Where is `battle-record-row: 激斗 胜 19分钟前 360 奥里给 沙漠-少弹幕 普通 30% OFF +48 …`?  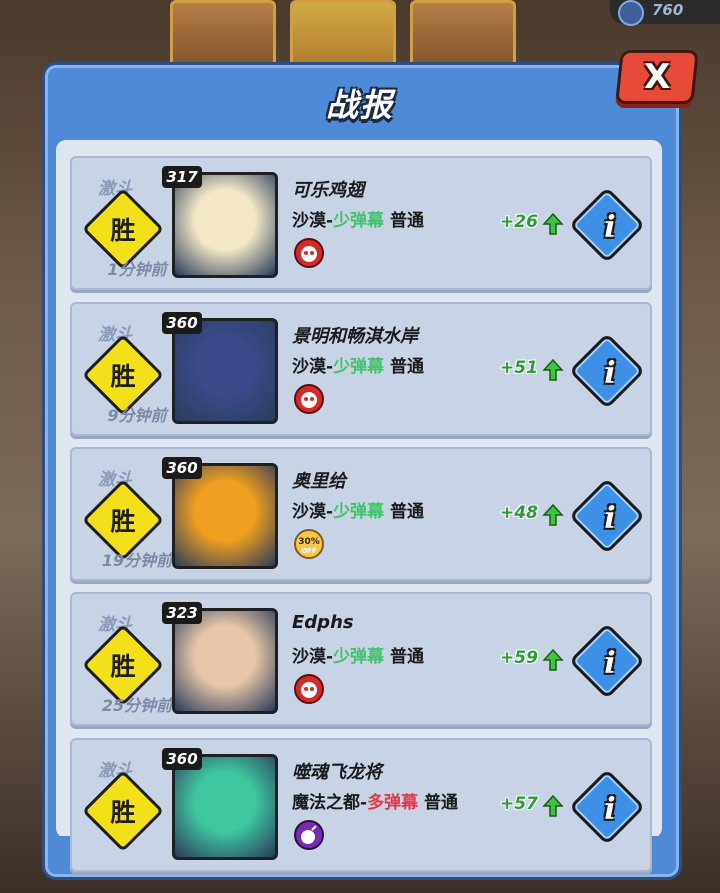
battle-record-row: 激斗 胜 19分钟前 360 奥里给 沙漠-少弹幕 普通 30% OFF +48 … is located at coordinates (361, 514).